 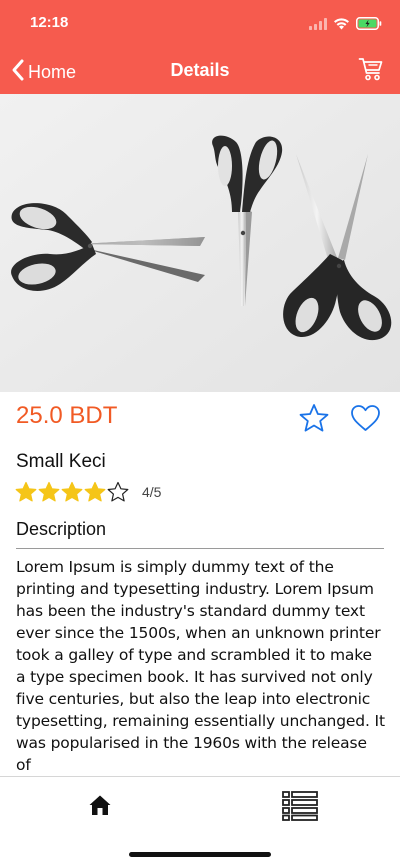 I want to click on product-name: Small Keci, so click(x=61, y=461).